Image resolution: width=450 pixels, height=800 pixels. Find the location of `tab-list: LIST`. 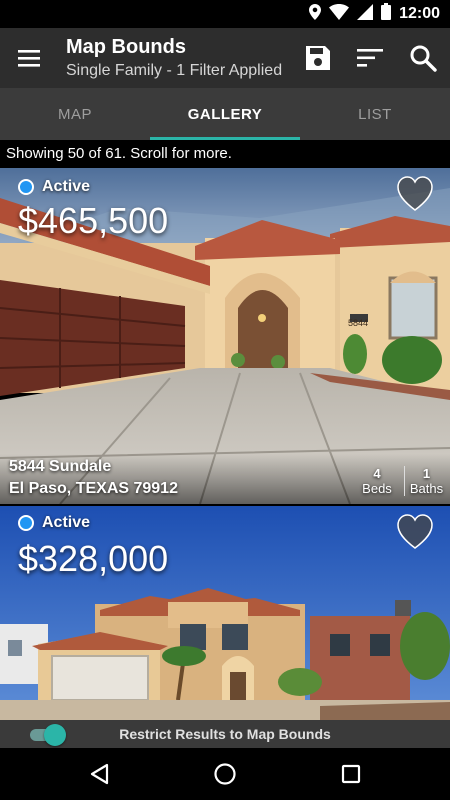

tab-list: LIST is located at coordinates (375, 114).